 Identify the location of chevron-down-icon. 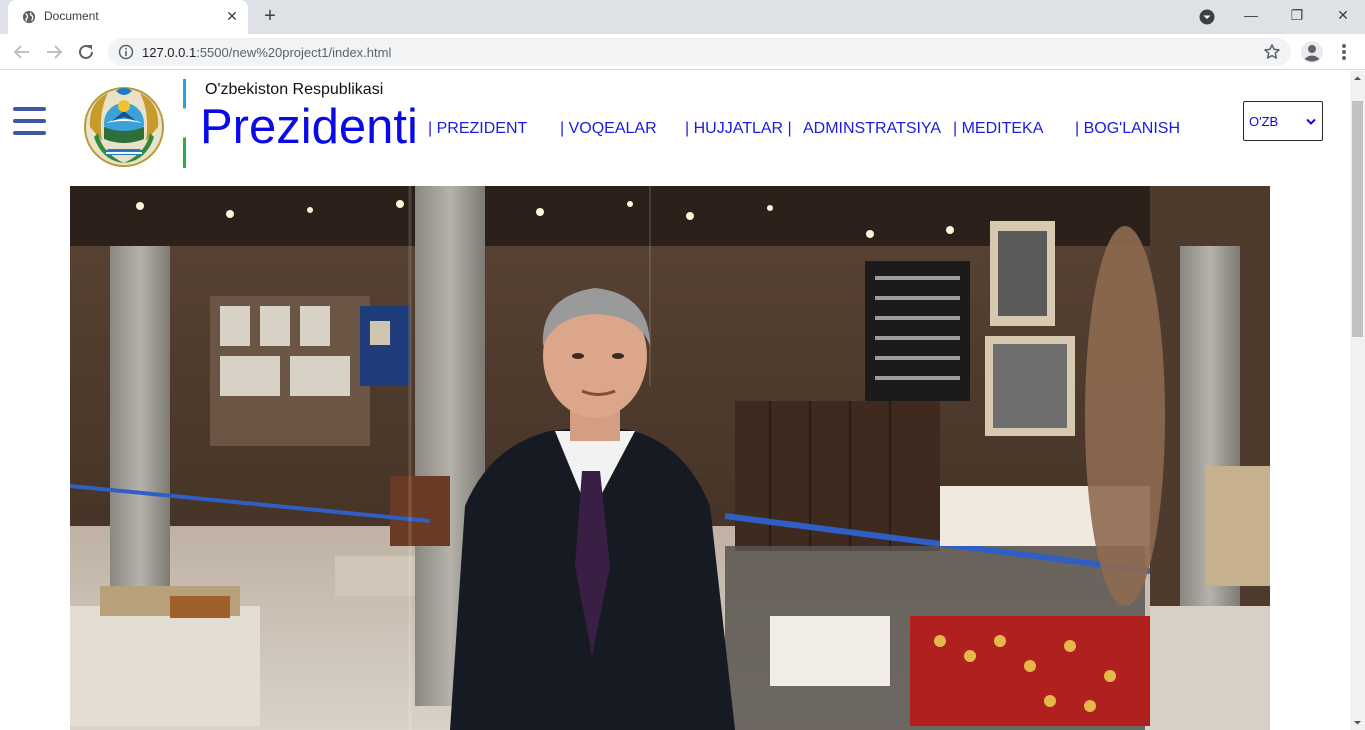
(1311, 121).